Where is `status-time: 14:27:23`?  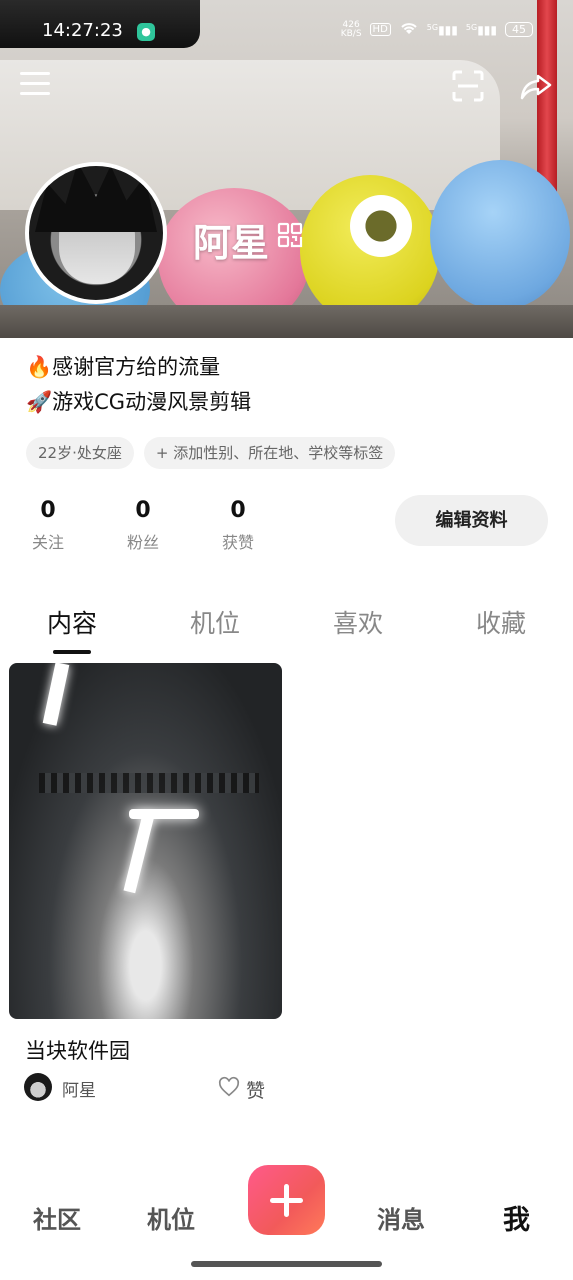 status-time: 14:27:23 is located at coordinates (82, 30).